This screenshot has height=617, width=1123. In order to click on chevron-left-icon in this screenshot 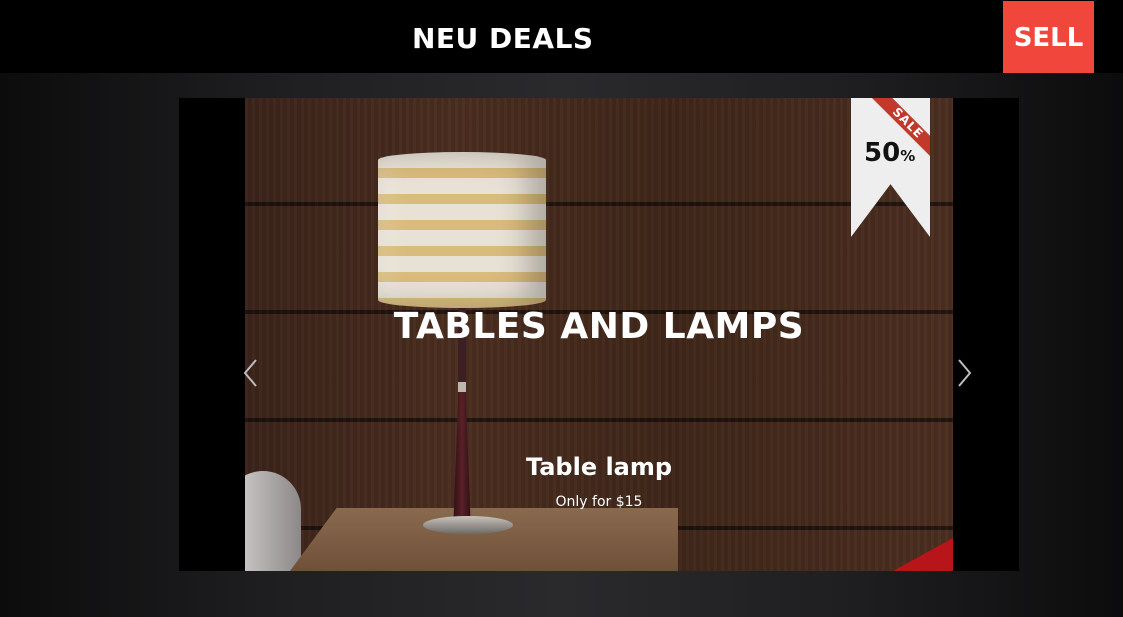, I will do `click(250, 373)`.